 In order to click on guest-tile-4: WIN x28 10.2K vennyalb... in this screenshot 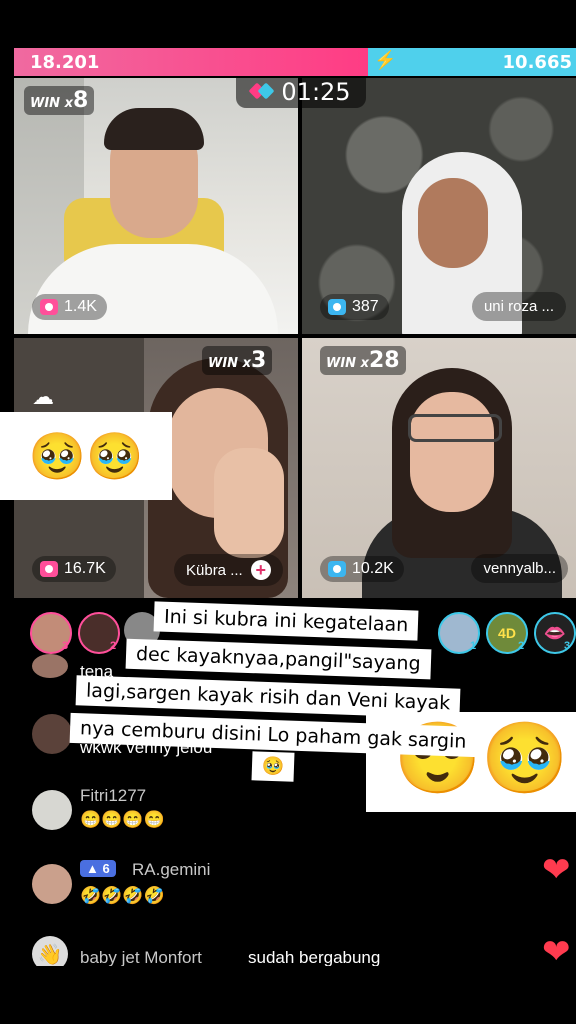, I will do `click(439, 468)`.